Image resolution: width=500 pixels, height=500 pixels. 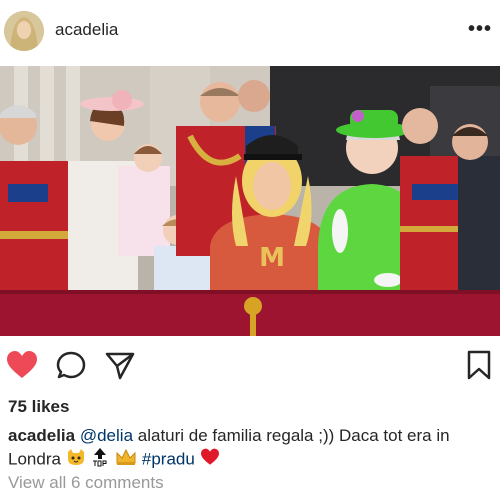 I want to click on cat-emoji-icon, so click(x=76, y=460).